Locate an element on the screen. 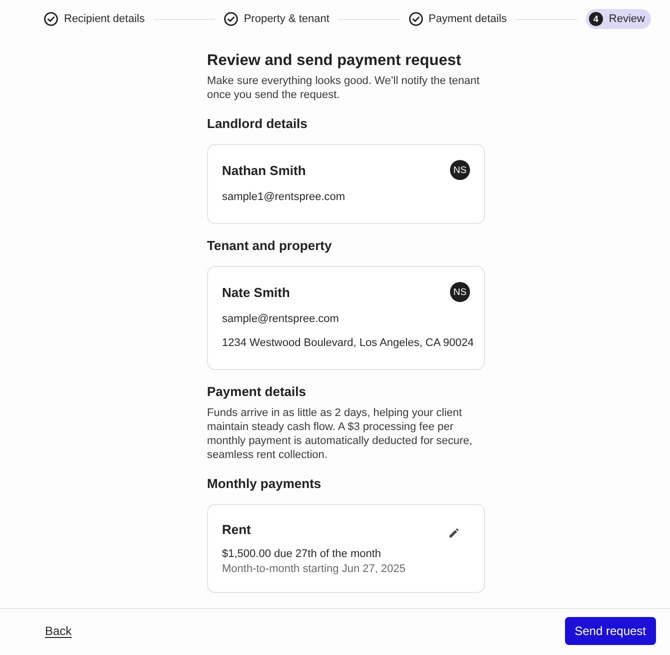 The width and height of the screenshot is (670, 655). step-label: Recipient details is located at coordinates (104, 19).